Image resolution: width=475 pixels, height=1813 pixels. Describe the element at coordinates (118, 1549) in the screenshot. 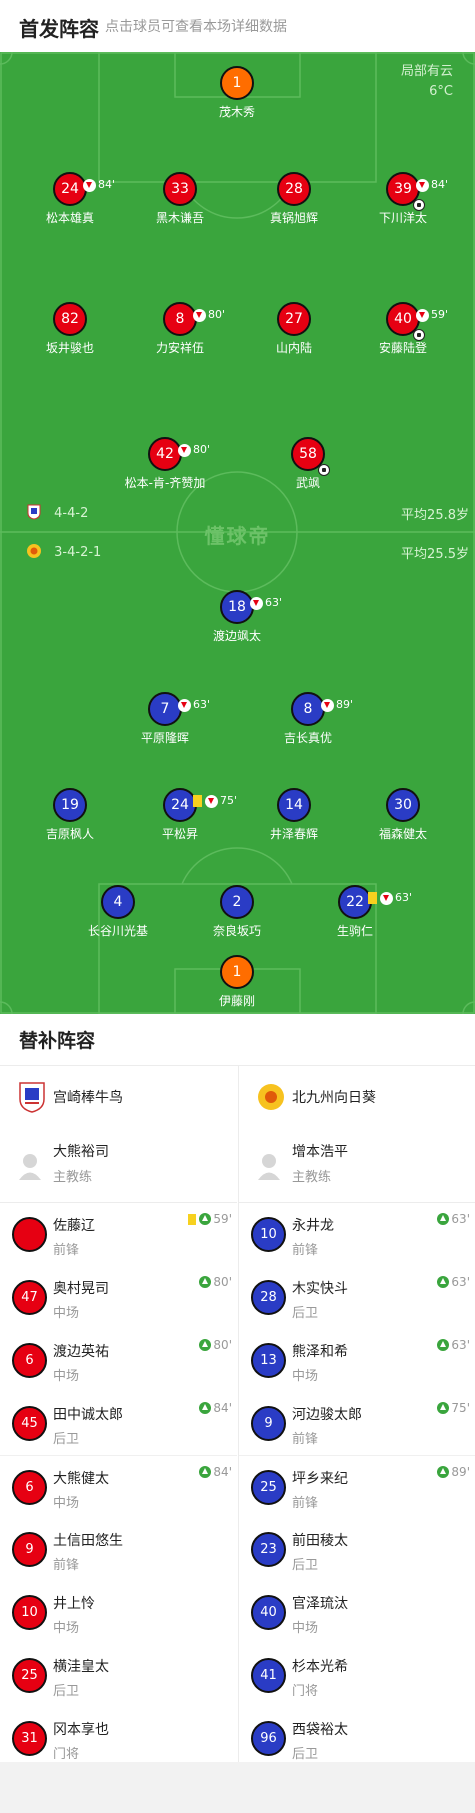

I see `substitute-row: 9 土信田悠生 前锋` at that location.